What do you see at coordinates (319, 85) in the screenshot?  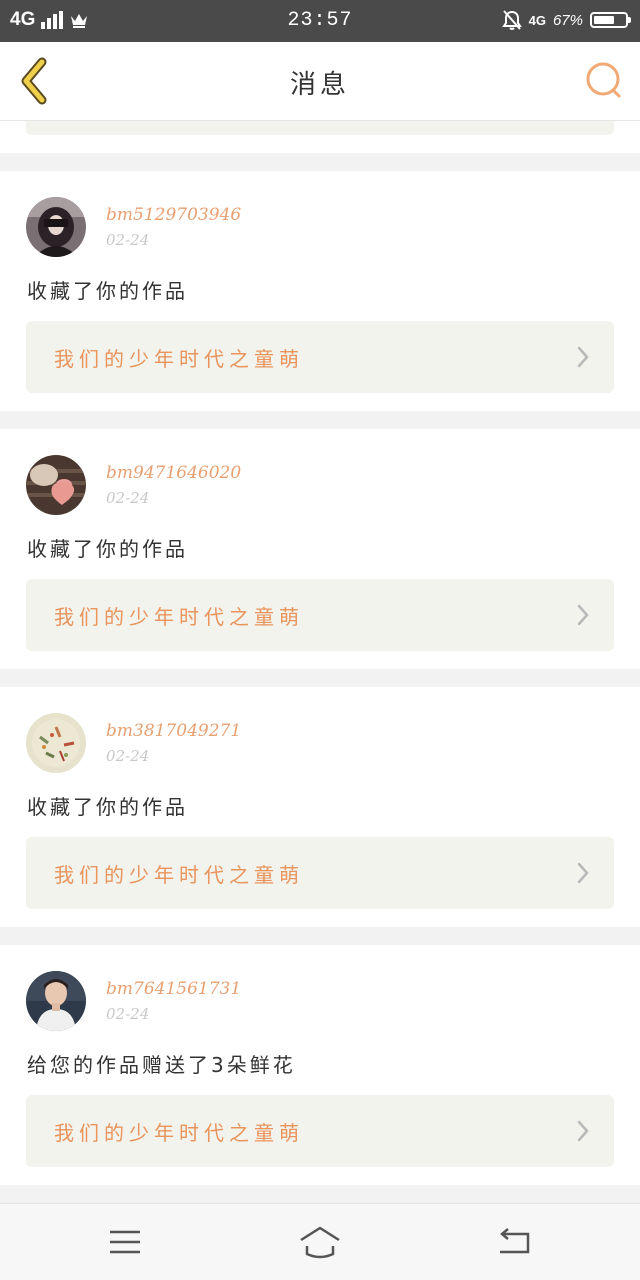 I see `page-title: 消息` at bounding box center [319, 85].